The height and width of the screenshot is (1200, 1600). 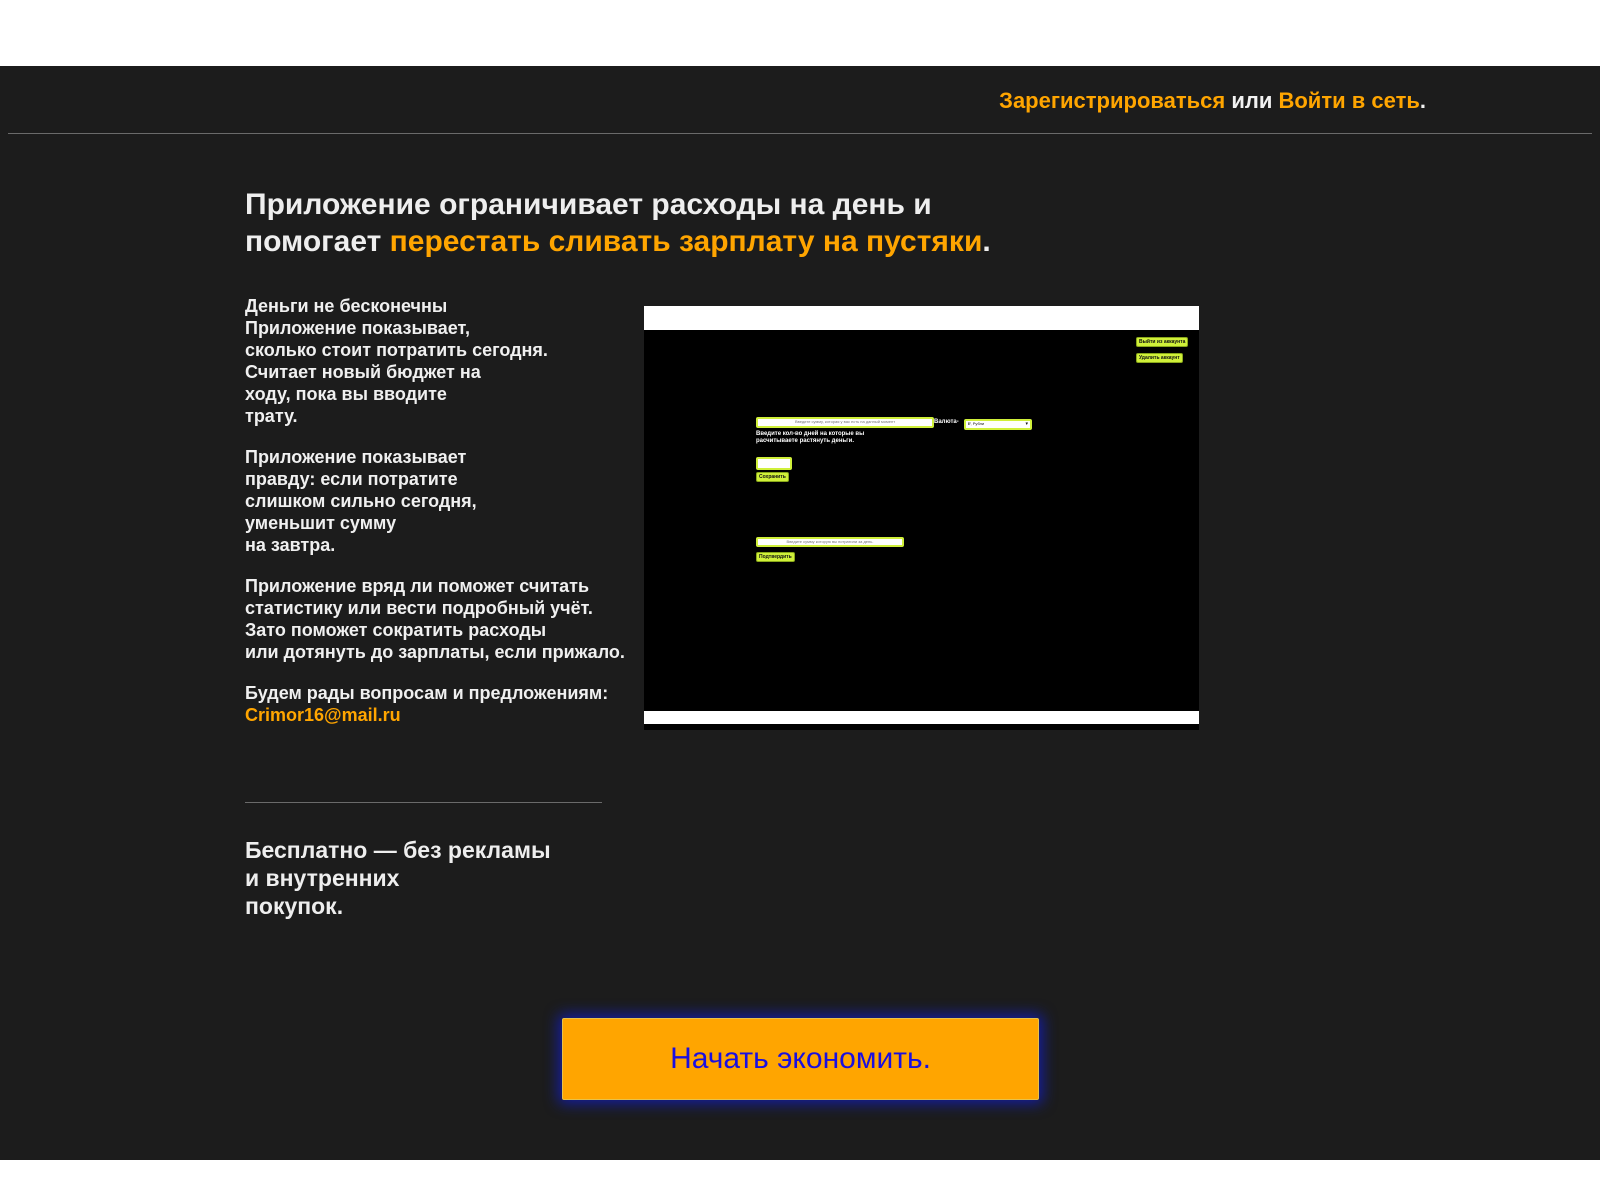 What do you see at coordinates (363, 372) in the screenshot?
I see `text-line: Считает новый бюджет на` at bounding box center [363, 372].